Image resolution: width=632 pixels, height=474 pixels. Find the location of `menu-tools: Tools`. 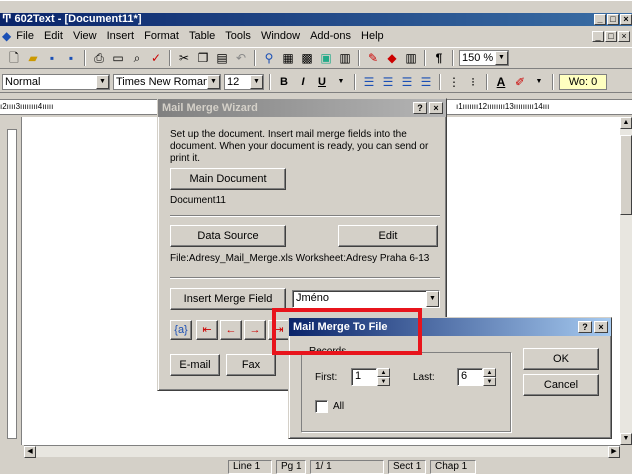

menu-tools: Tools is located at coordinates (238, 36).